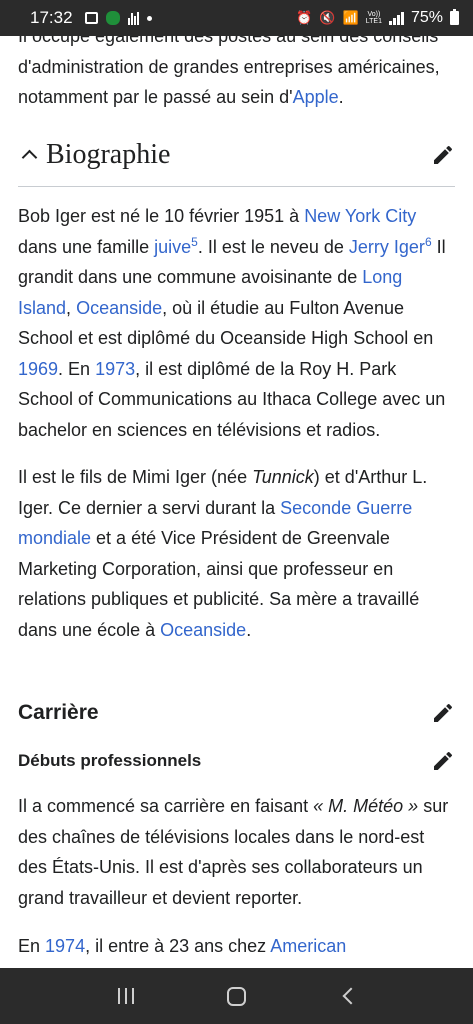 The height and width of the screenshot is (1024, 473). Describe the element at coordinates (316, 97) in the screenshot. I see `link-apple: Apple` at that location.